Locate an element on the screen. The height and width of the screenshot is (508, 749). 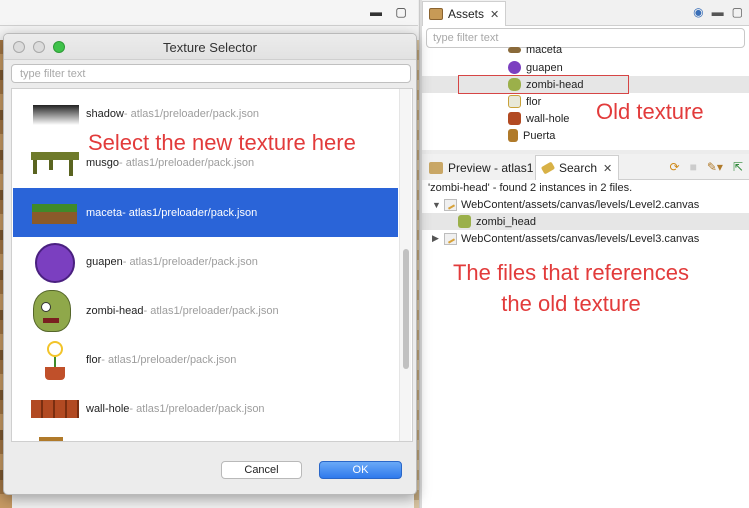
scrollbar-thumb is located at coordinates (406, 309).